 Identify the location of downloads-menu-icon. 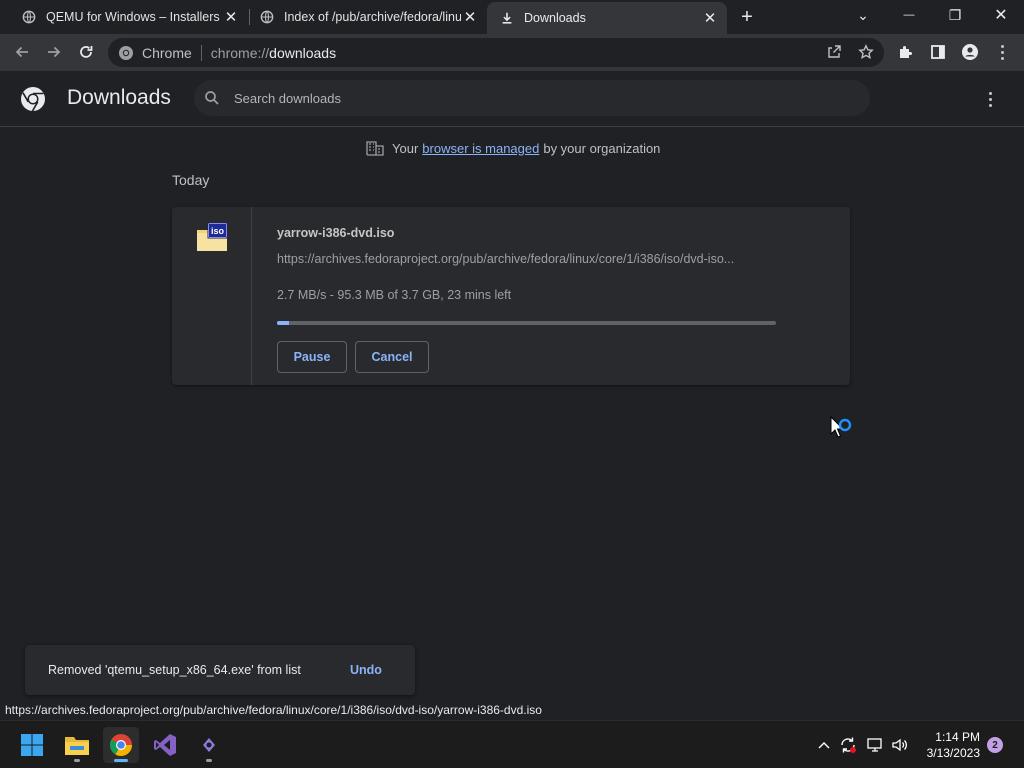
(990, 99).